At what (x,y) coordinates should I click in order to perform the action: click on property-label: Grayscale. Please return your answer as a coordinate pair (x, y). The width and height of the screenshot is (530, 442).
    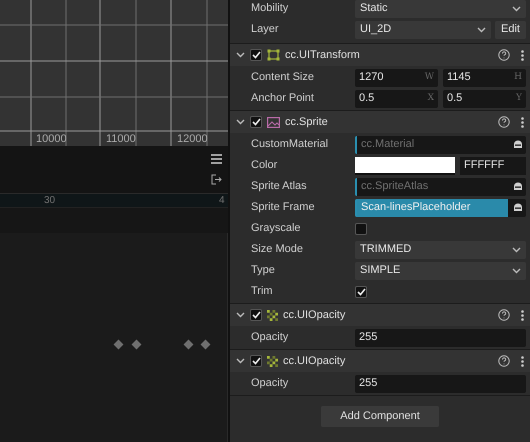
    Looking at the image, I should click on (276, 228).